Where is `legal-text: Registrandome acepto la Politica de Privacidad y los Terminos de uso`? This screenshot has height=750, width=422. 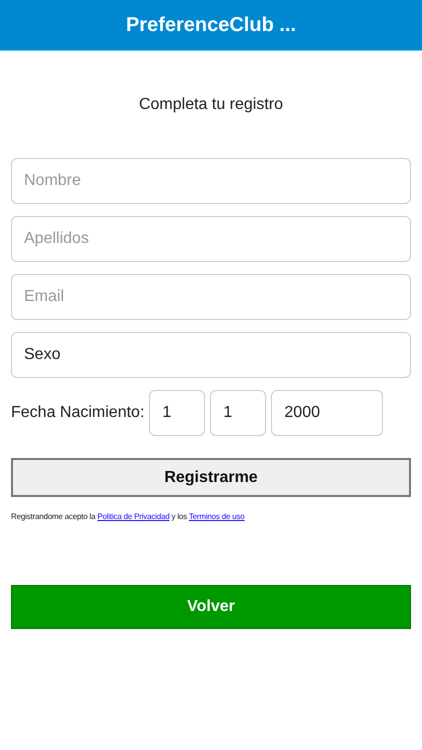 legal-text: Registrandome acepto la Politica de Privacidad y los Terminos de uso is located at coordinates (128, 516).